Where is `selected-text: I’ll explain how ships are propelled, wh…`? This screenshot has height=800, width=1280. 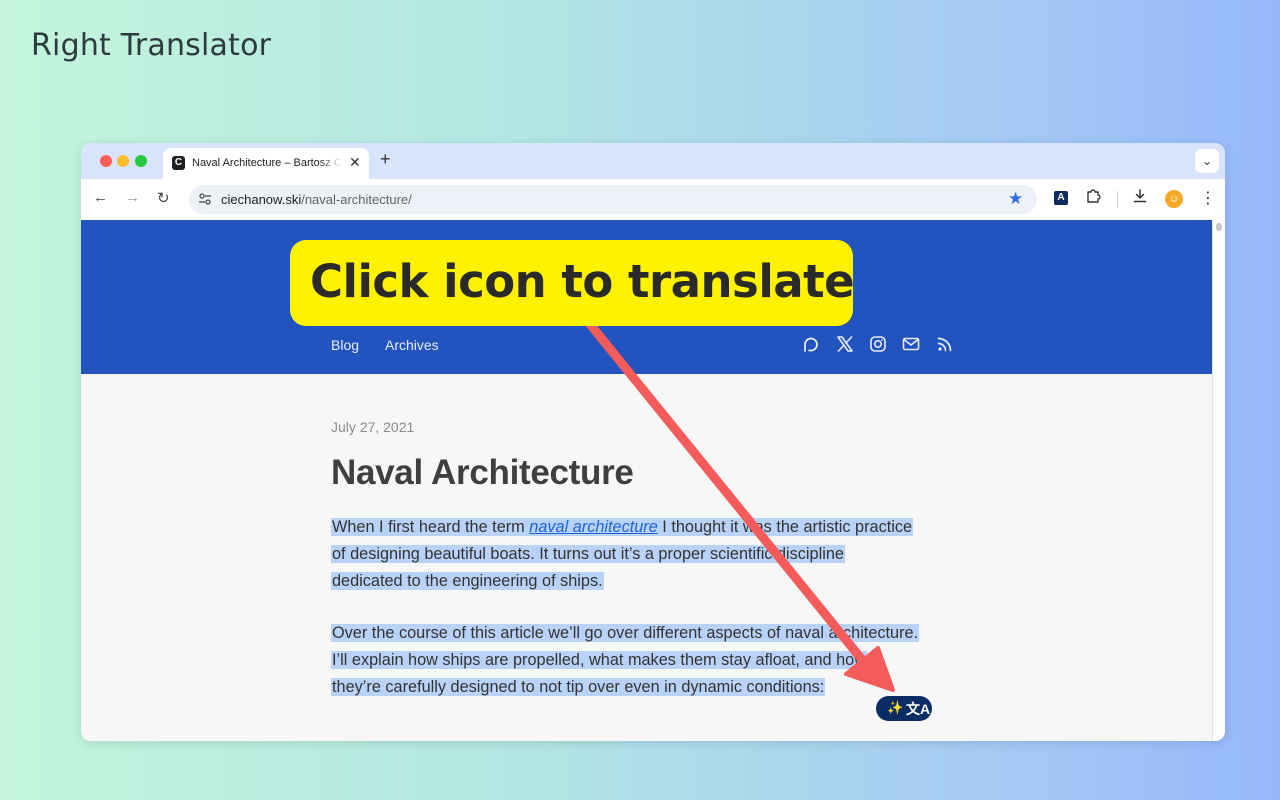
selected-text: I’ll explain how ships are propelled, wh… is located at coordinates (599, 660).